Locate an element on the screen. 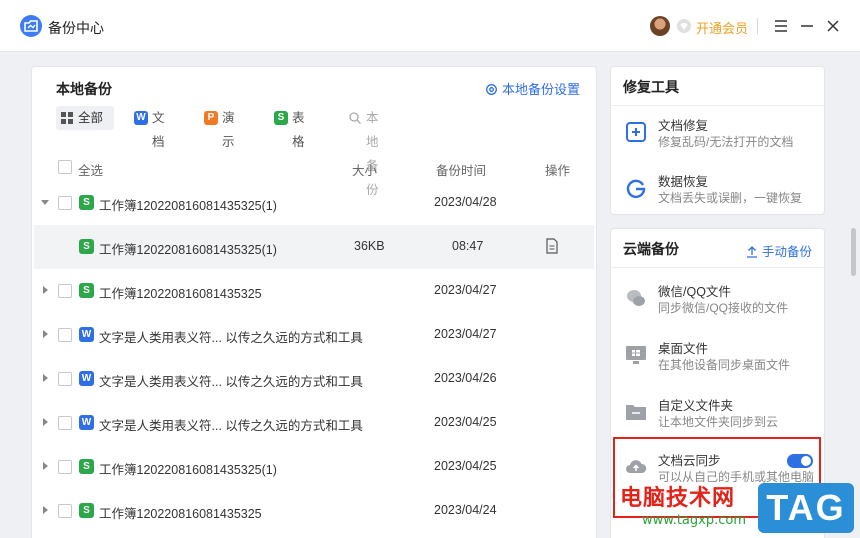 Image resolution: width=860 pixels, height=538 pixels. local-backup-title: 本地备份 is located at coordinates (84, 89).